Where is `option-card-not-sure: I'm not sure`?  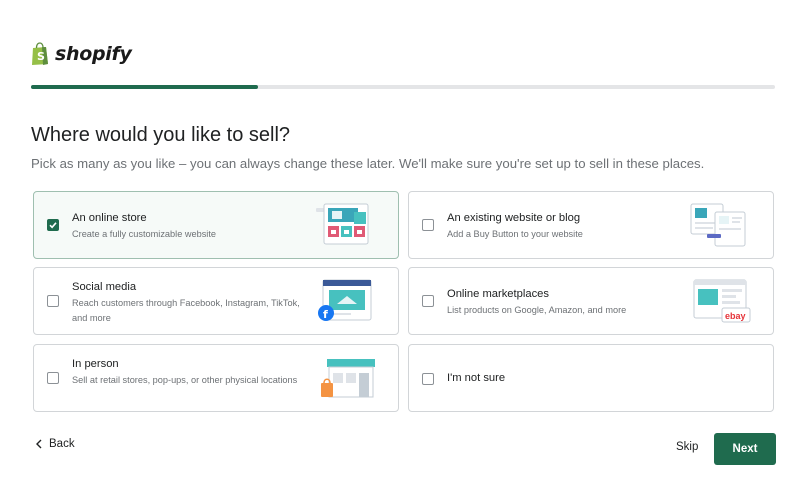 option-card-not-sure: I'm not sure is located at coordinates (591, 378).